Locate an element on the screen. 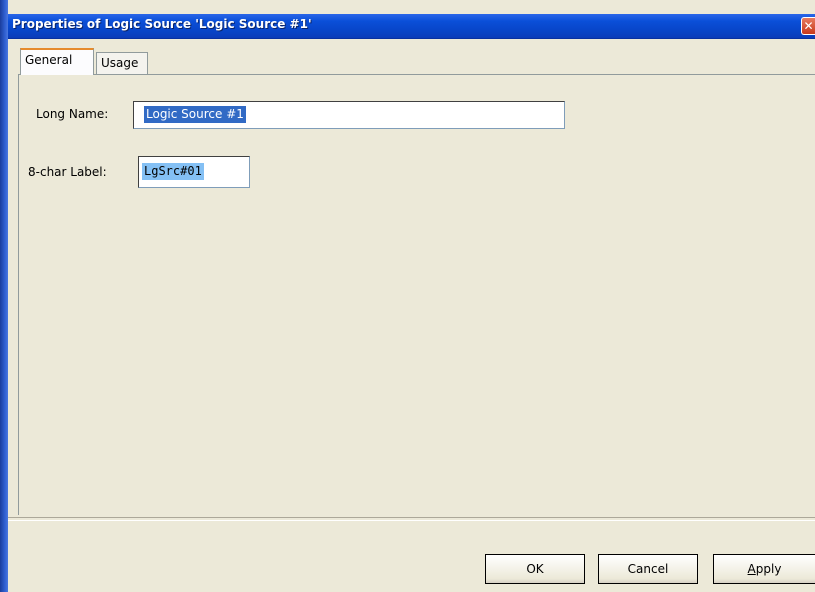 The image size is (815, 592). long-name-label: Long Name: is located at coordinates (72, 114).